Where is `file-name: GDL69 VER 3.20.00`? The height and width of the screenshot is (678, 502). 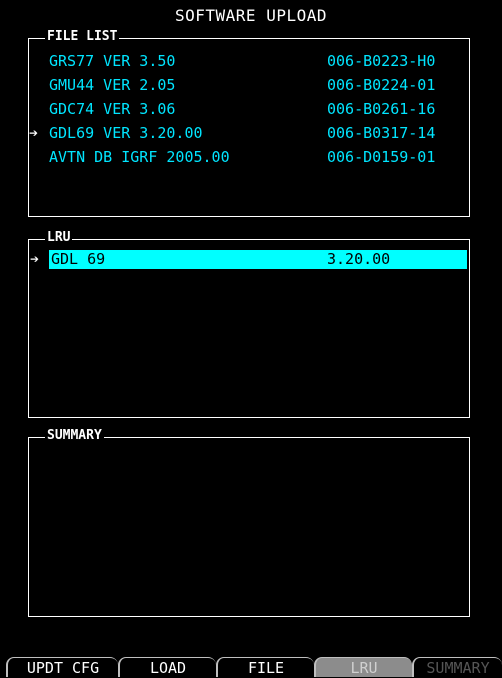 file-name: GDL69 VER 3.20.00 is located at coordinates (126, 133).